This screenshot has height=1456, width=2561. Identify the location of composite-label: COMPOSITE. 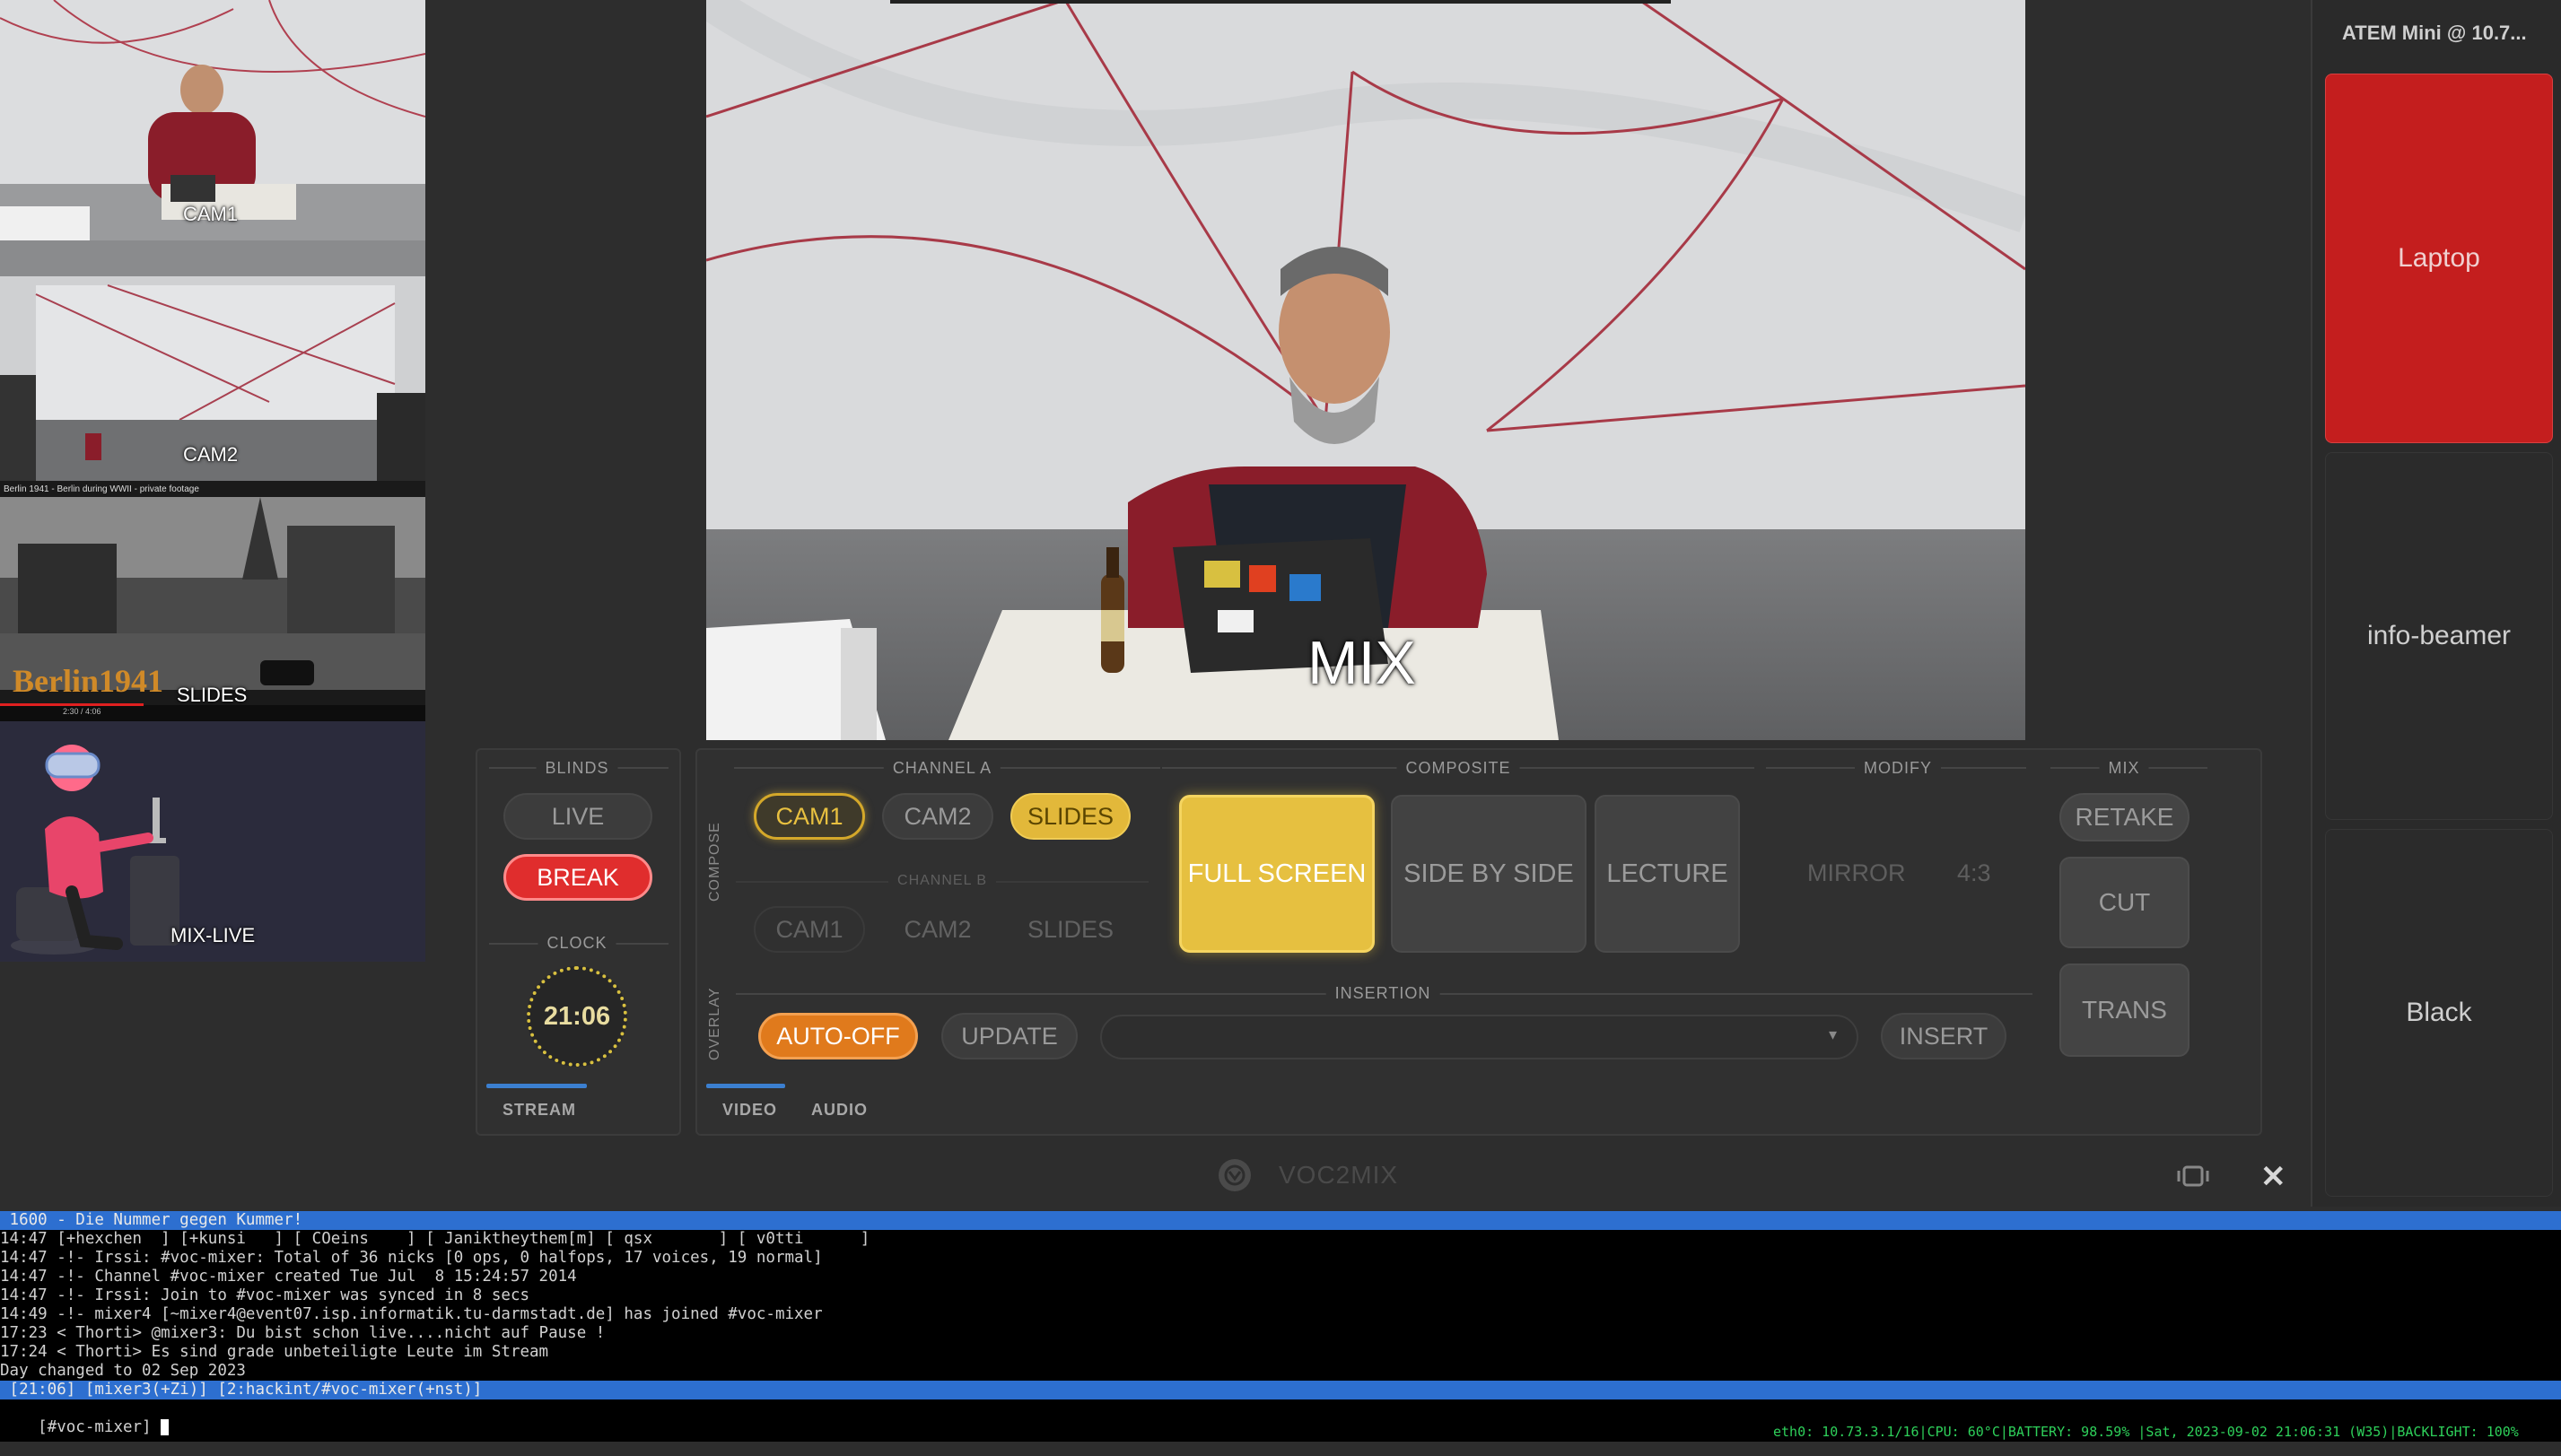
(1458, 768).